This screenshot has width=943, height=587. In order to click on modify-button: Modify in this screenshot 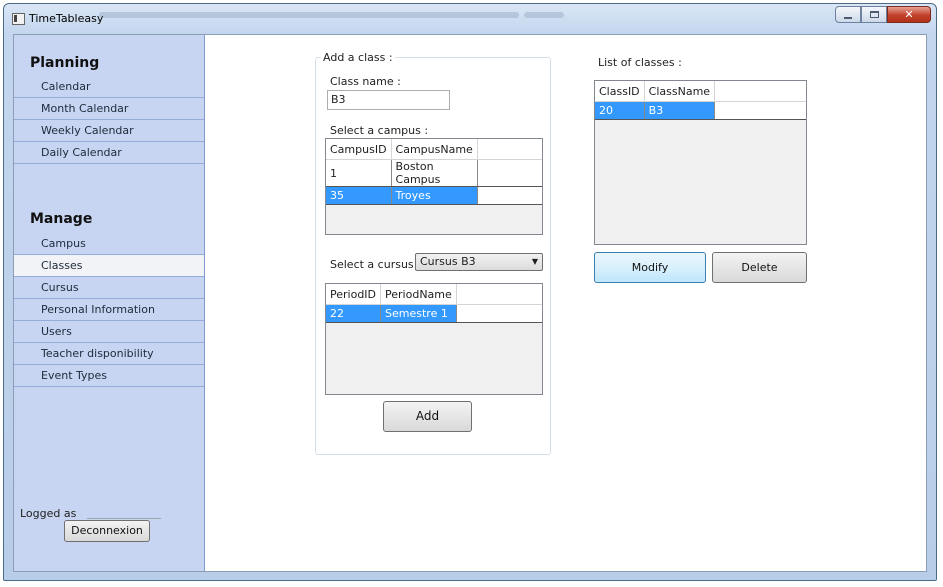, I will do `click(650, 267)`.